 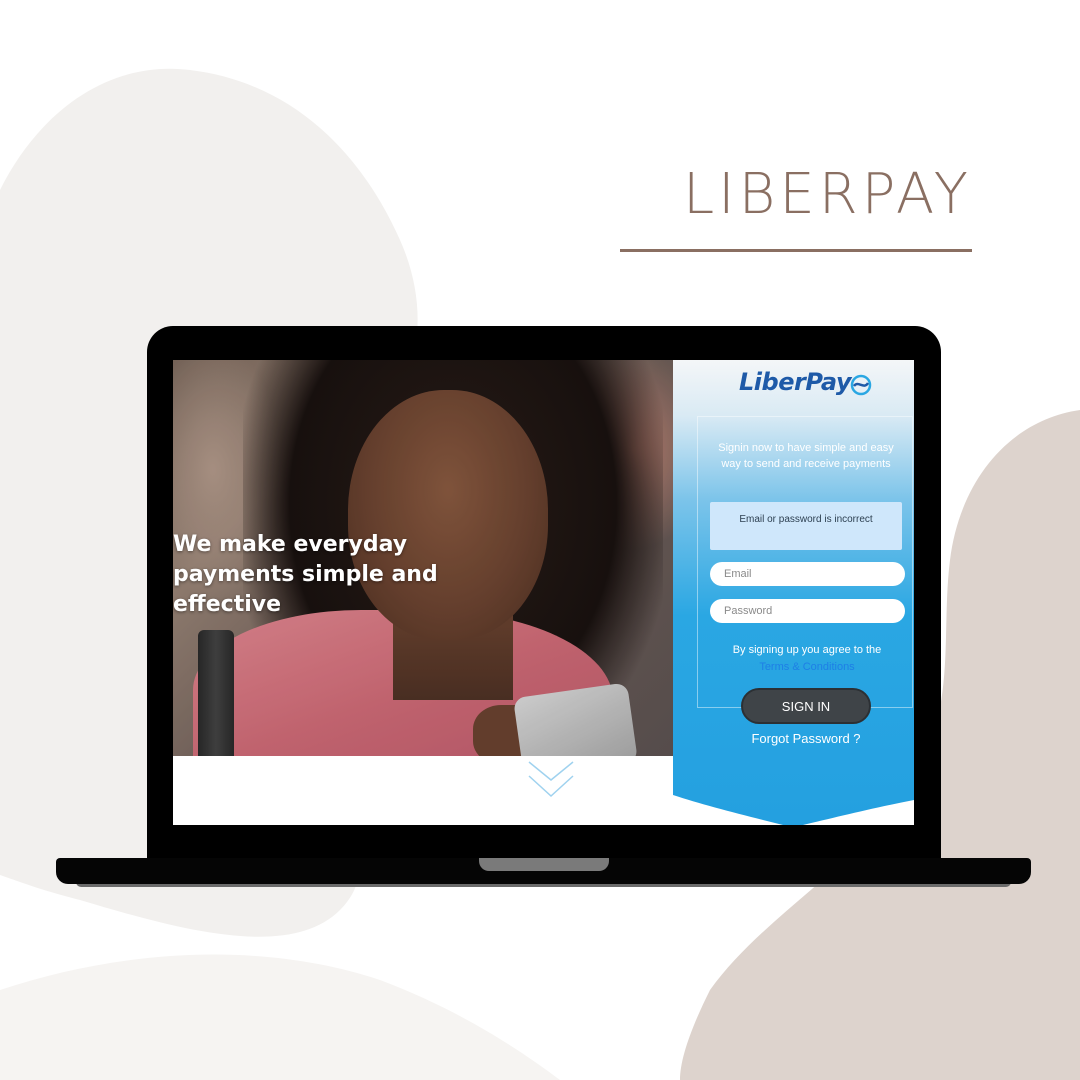 What do you see at coordinates (795, 382) in the screenshot?
I see `liberpay-logo: LiberPay` at bounding box center [795, 382].